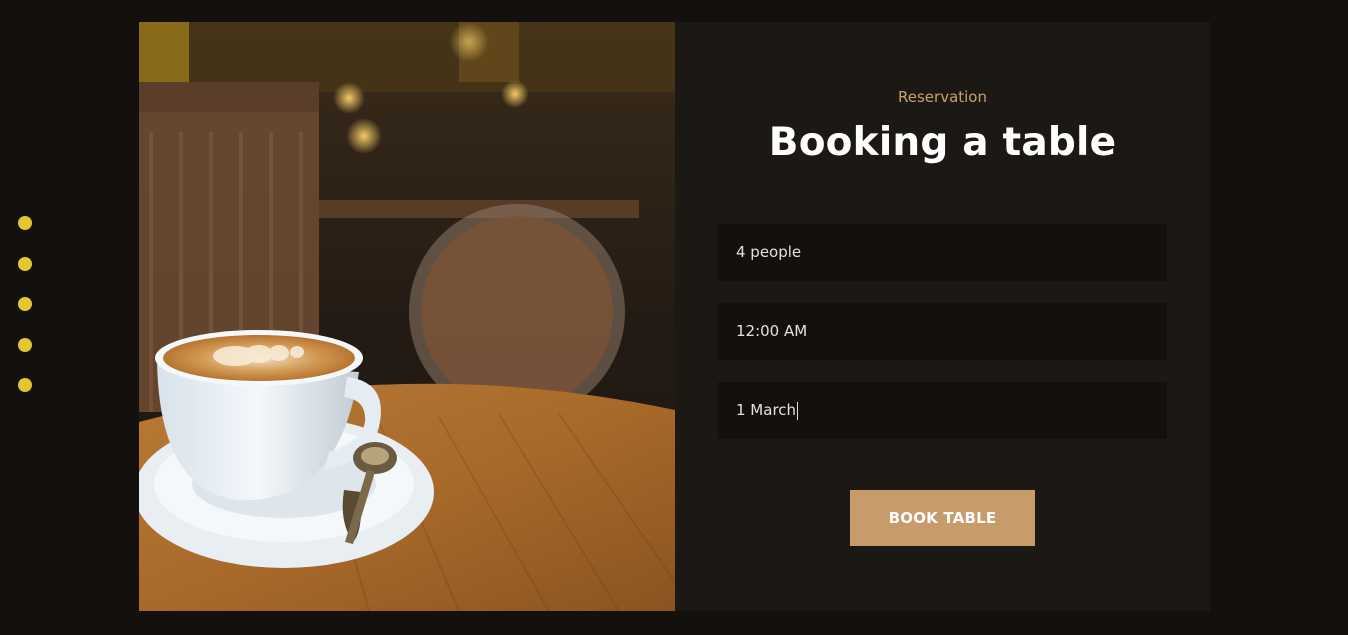 Image resolution: width=1348 pixels, height=635 pixels. Describe the element at coordinates (942, 410) in the screenshot. I see `date-field: 1 March` at that location.